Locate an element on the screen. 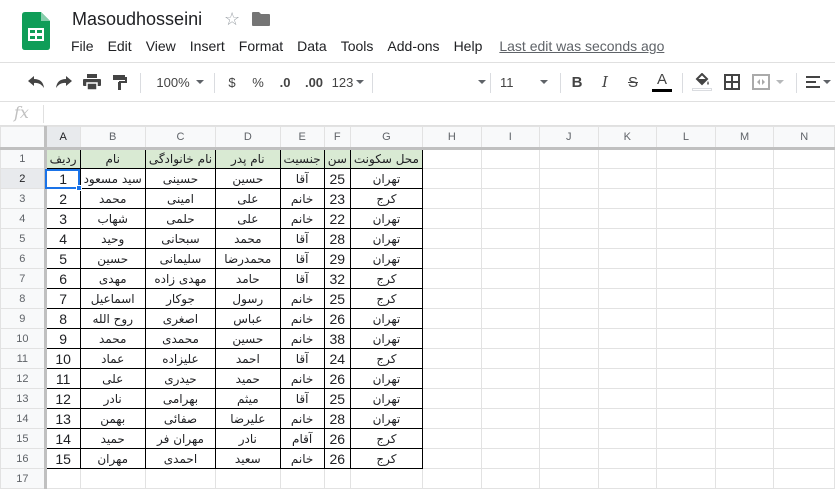 This screenshot has width=835, height=492. cell-m5 is located at coordinates (744, 238).